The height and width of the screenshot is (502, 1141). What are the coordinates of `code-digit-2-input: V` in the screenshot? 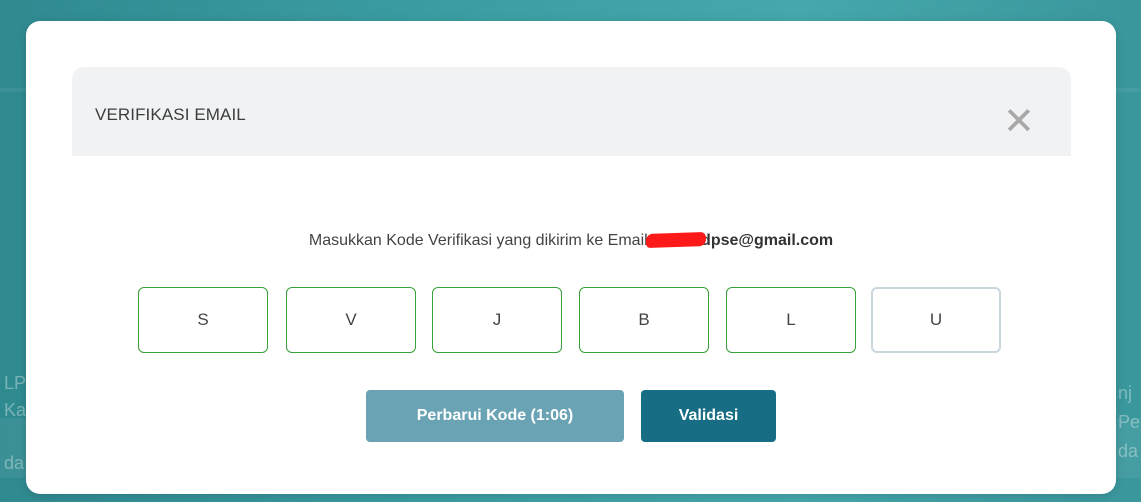 It's located at (351, 320).